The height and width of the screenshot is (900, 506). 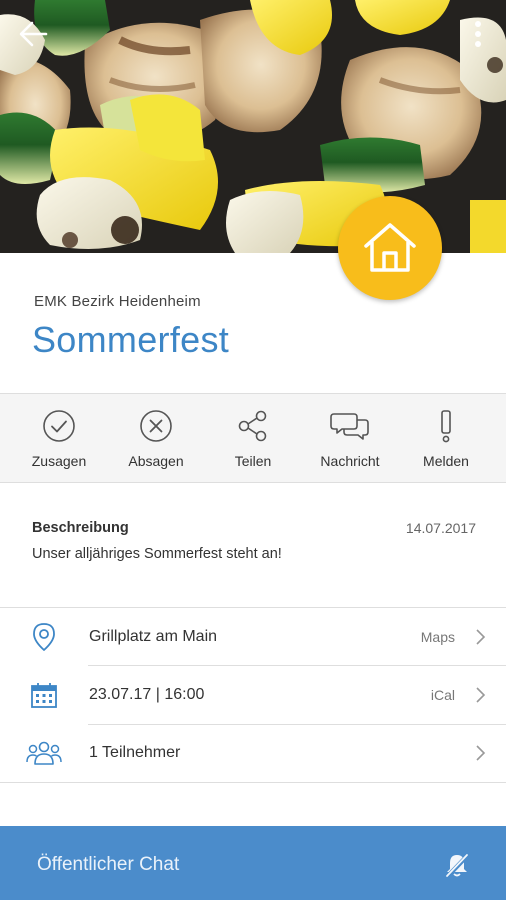 I want to click on more-options-button, so click(x=478, y=34).